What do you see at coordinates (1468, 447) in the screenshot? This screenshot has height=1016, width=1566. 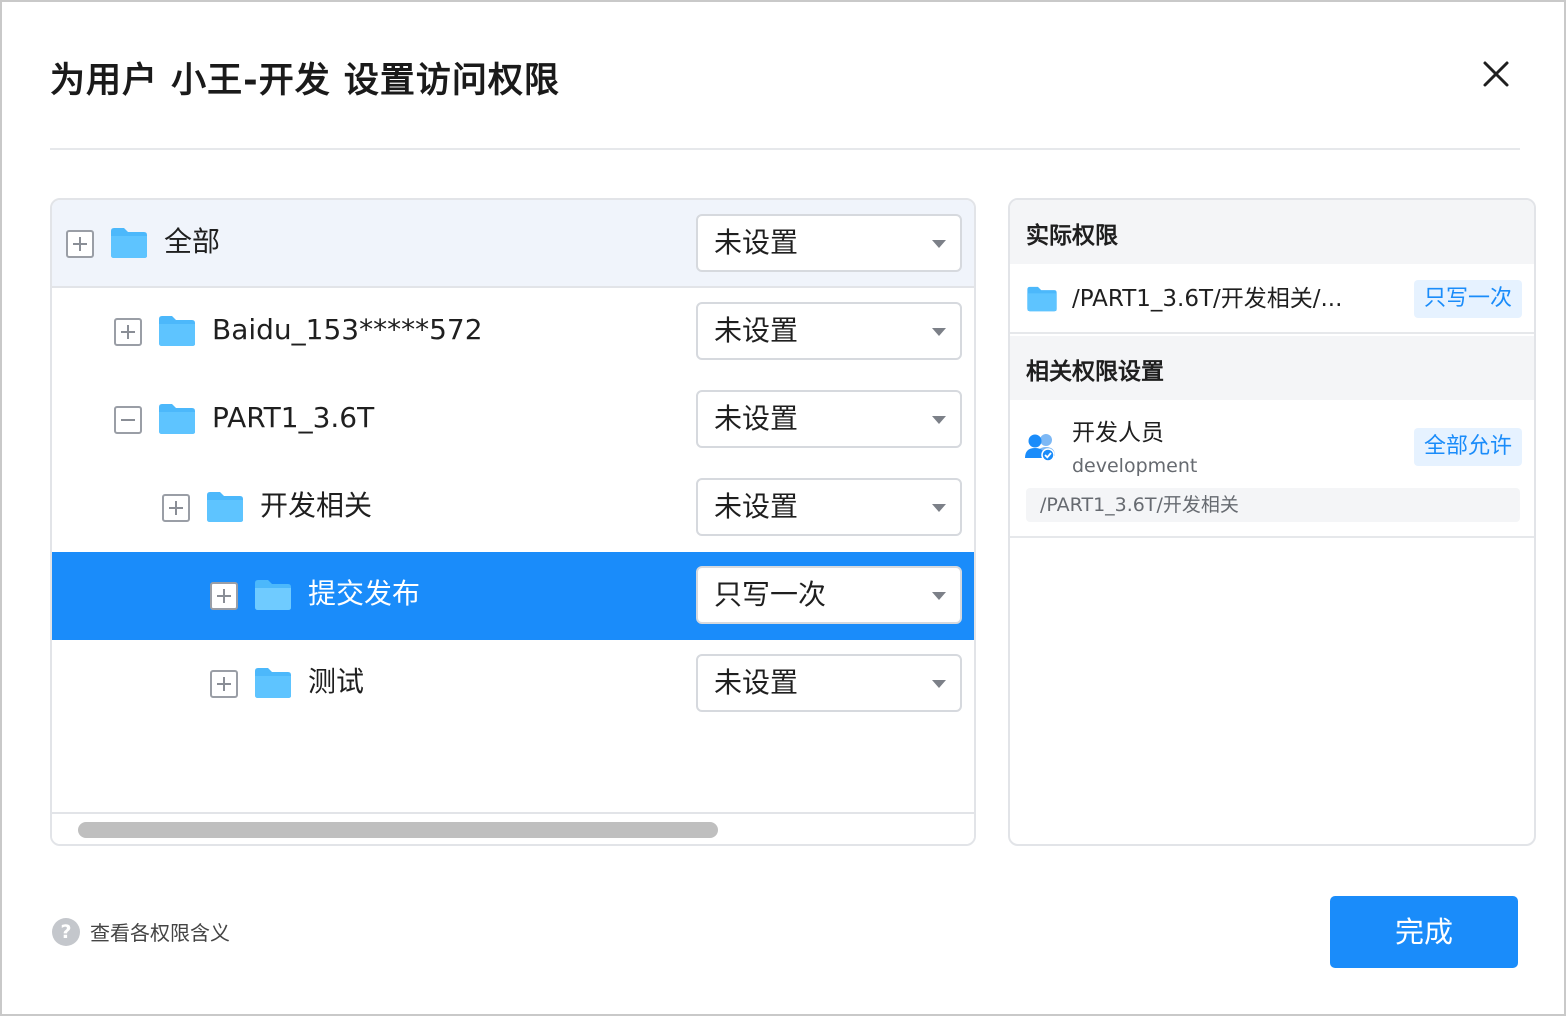 I see `permission-tag: 全部允许` at bounding box center [1468, 447].